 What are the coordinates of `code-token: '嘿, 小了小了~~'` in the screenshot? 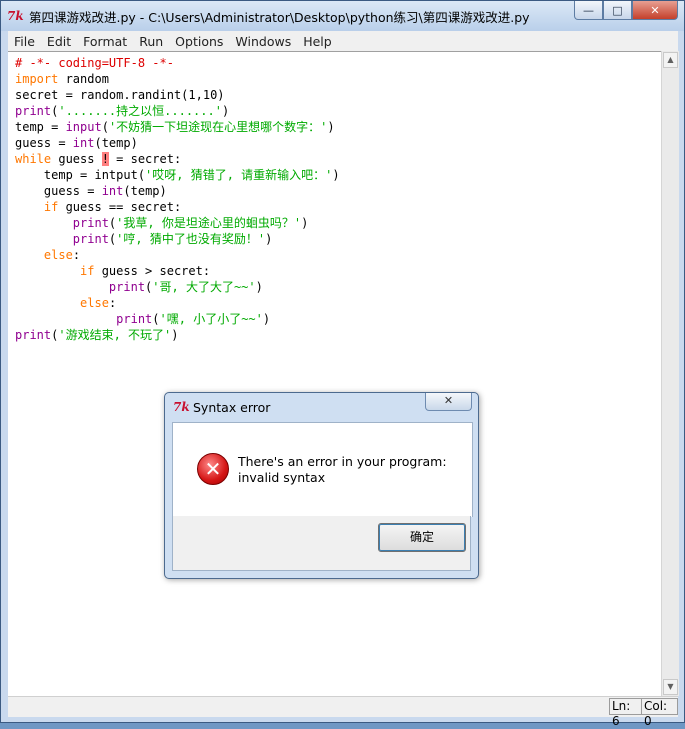 It's located at (211, 319).